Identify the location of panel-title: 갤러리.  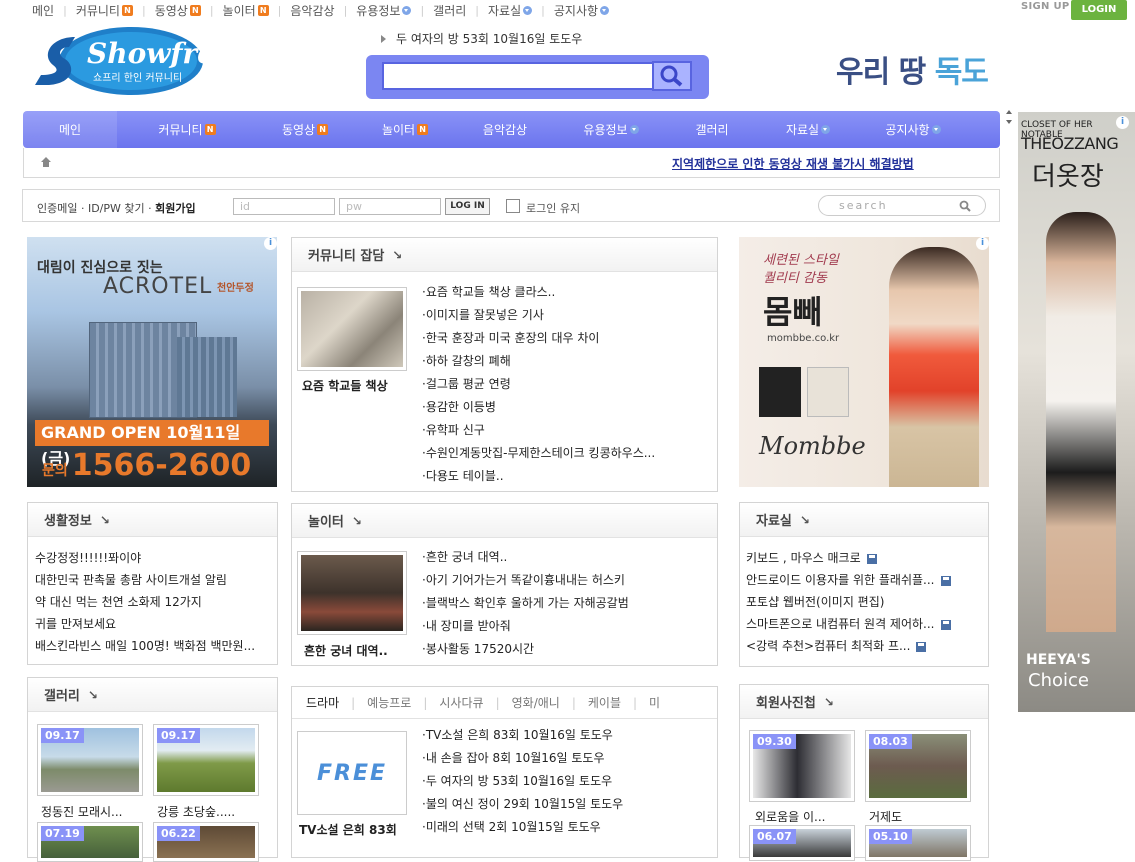
(62, 694).